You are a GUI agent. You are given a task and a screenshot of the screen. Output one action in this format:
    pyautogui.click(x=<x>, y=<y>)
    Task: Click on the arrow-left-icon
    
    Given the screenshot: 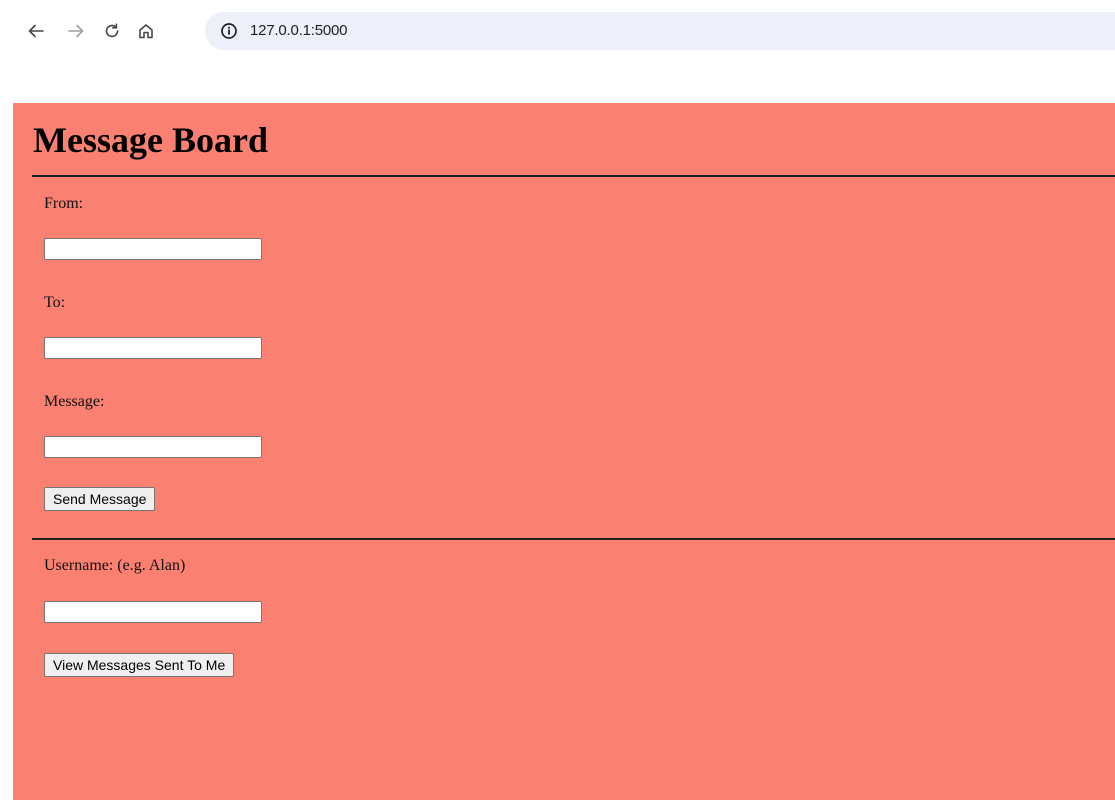 What is the action you would take?
    pyautogui.click(x=36, y=31)
    